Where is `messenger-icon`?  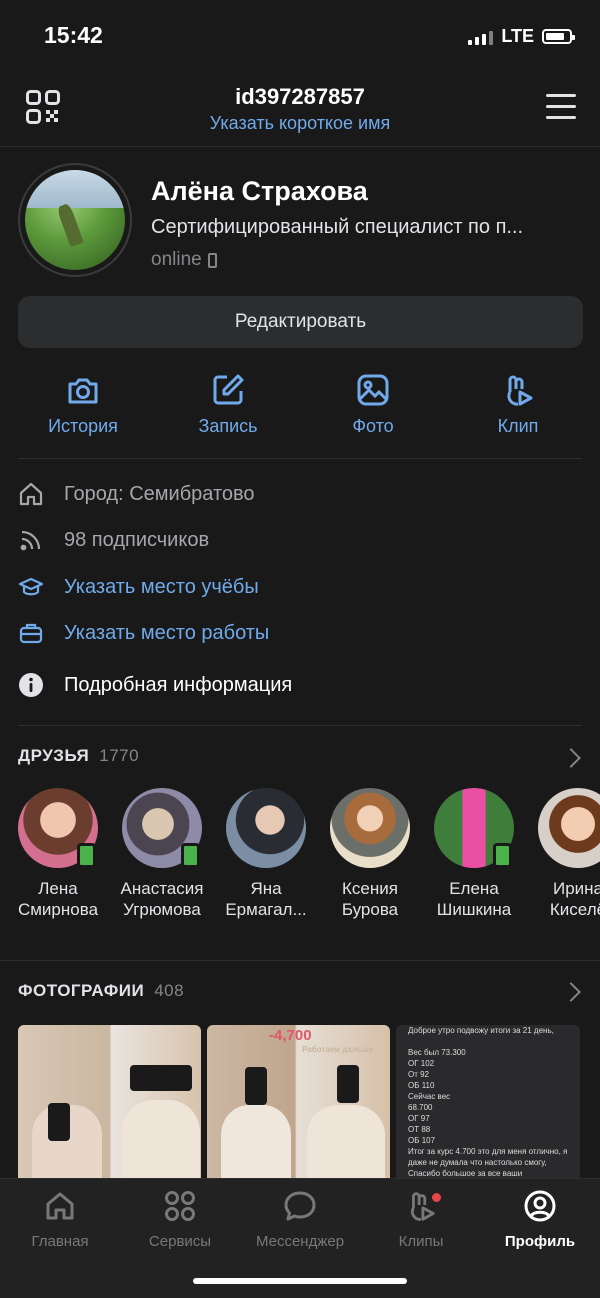
messenger-icon is located at coordinates (300, 1206).